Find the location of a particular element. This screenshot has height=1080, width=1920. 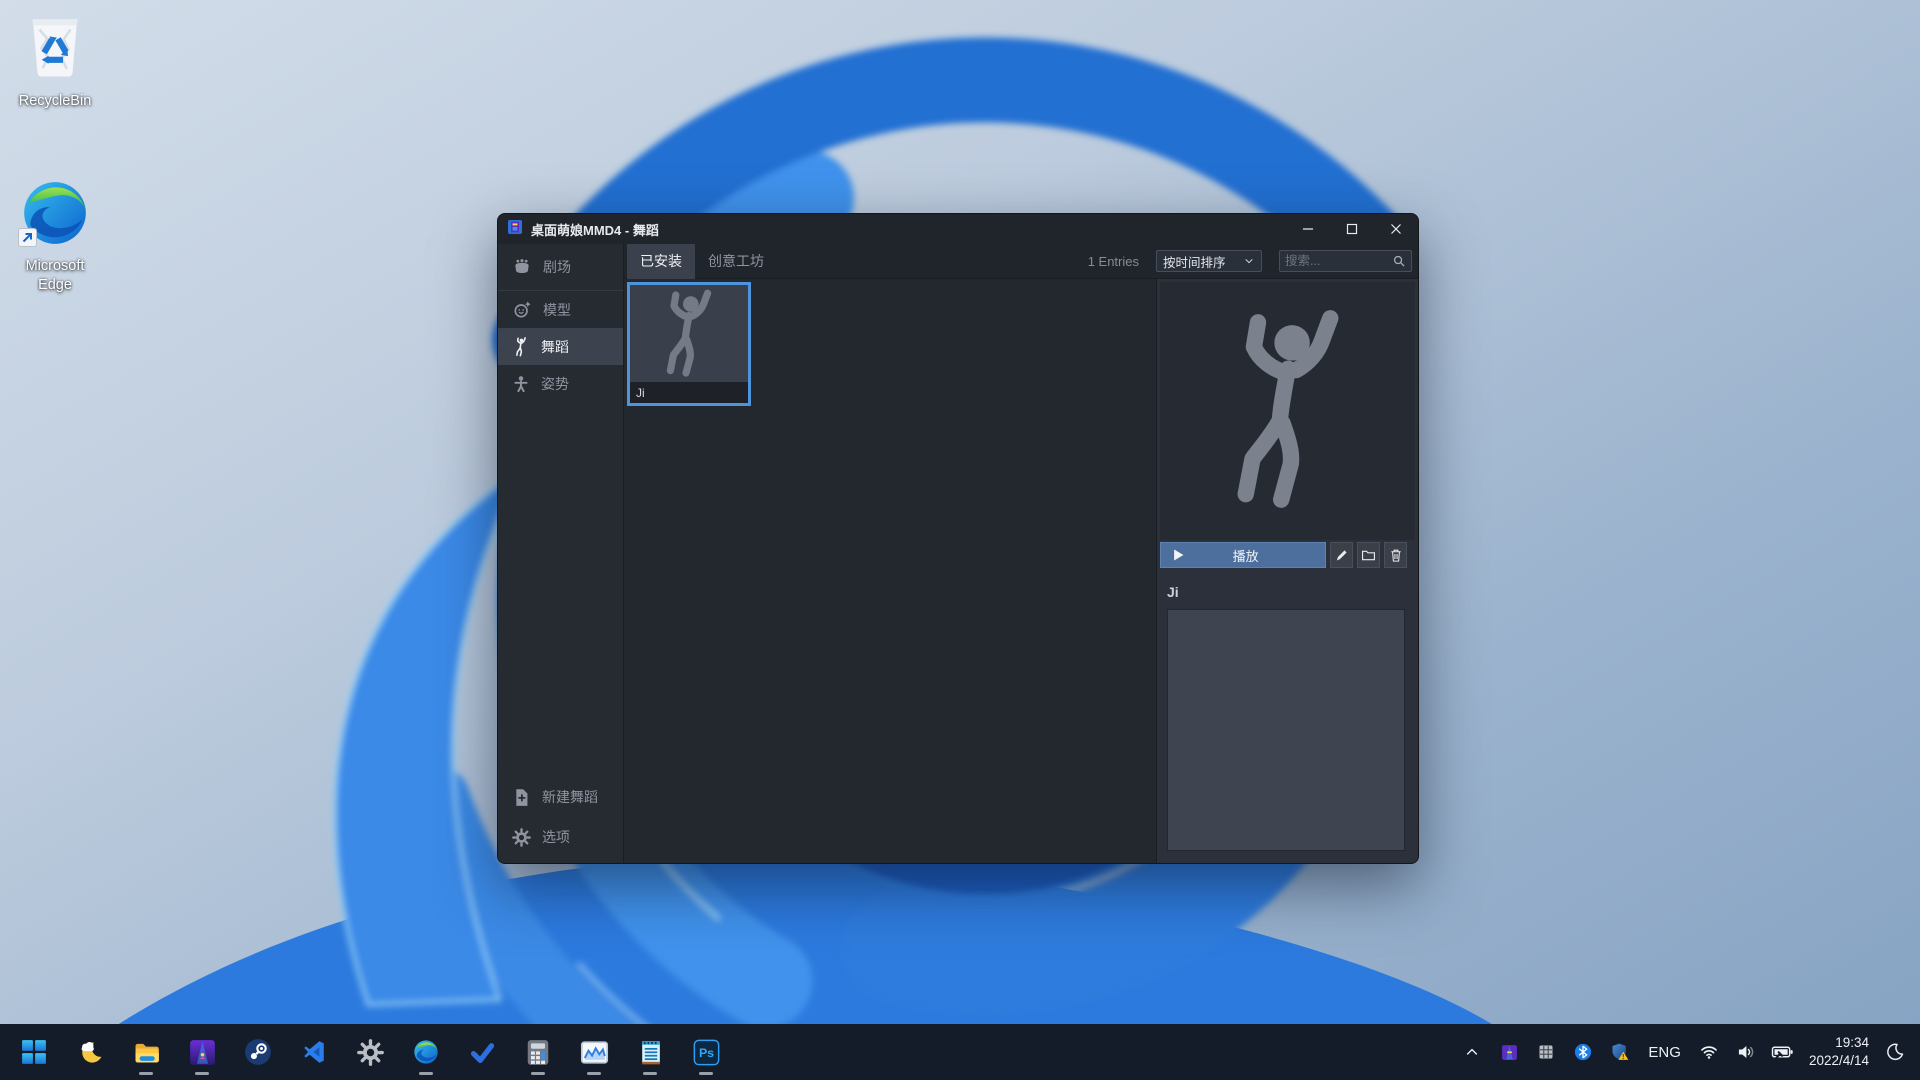

task-manager-icon is located at coordinates (594, 1052).